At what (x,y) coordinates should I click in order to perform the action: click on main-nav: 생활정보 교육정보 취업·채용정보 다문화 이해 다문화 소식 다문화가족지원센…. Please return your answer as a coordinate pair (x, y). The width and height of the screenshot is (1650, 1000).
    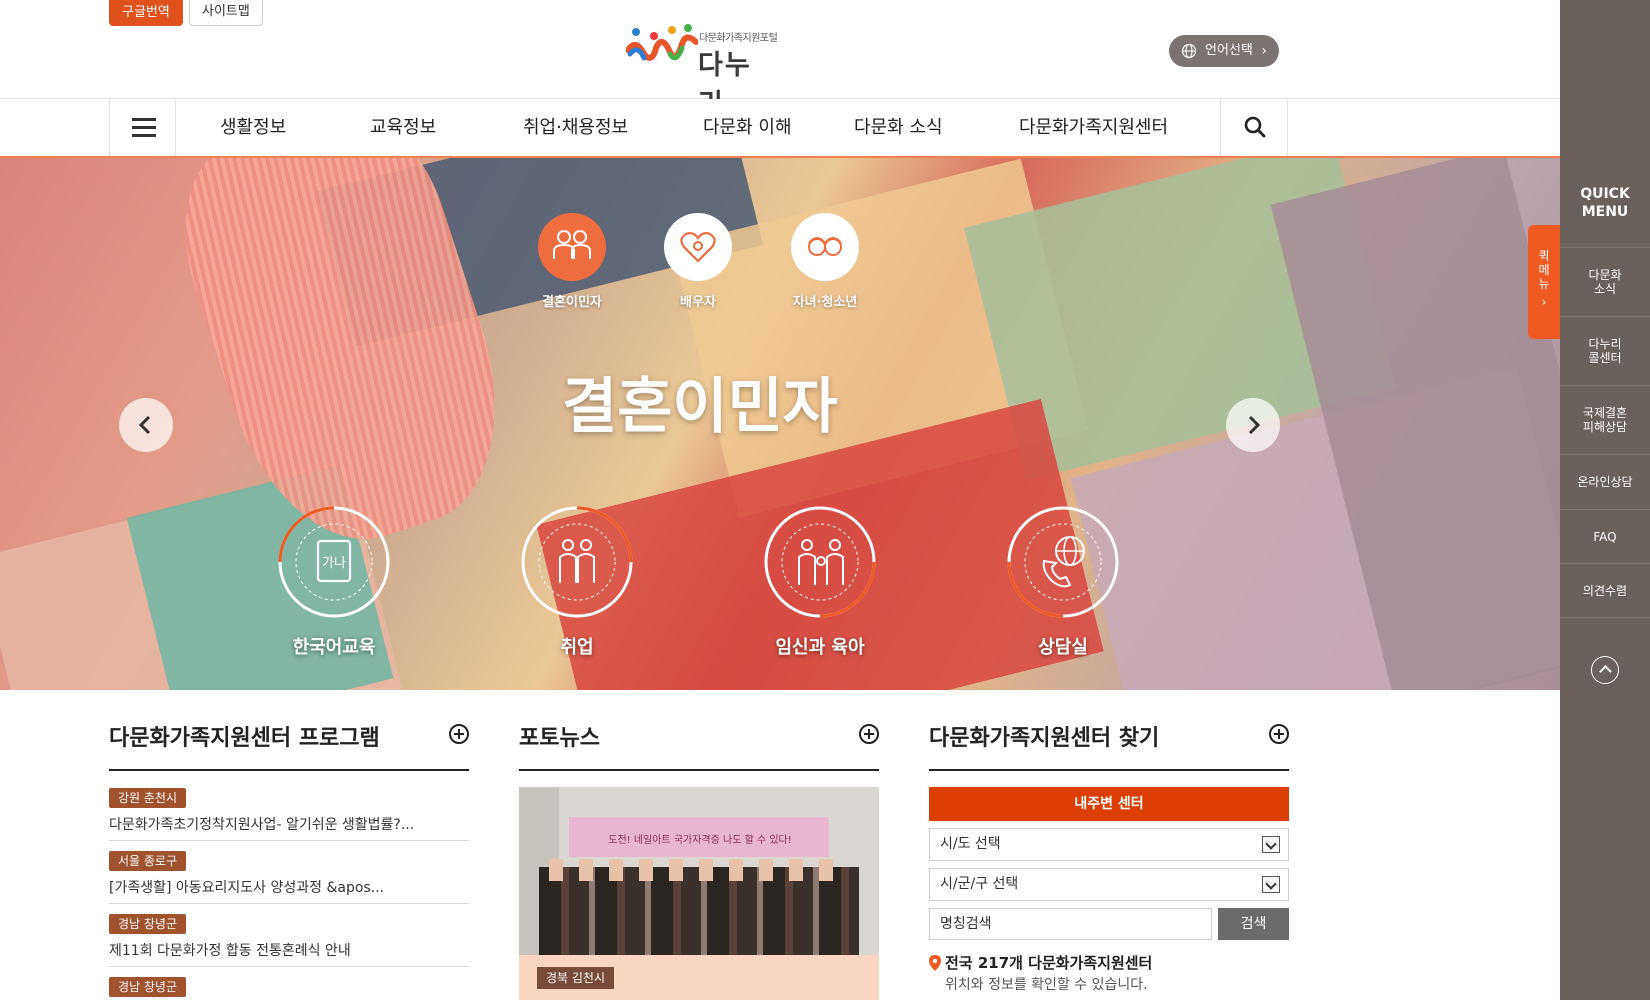
    Looking at the image, I should click on (780, 128).